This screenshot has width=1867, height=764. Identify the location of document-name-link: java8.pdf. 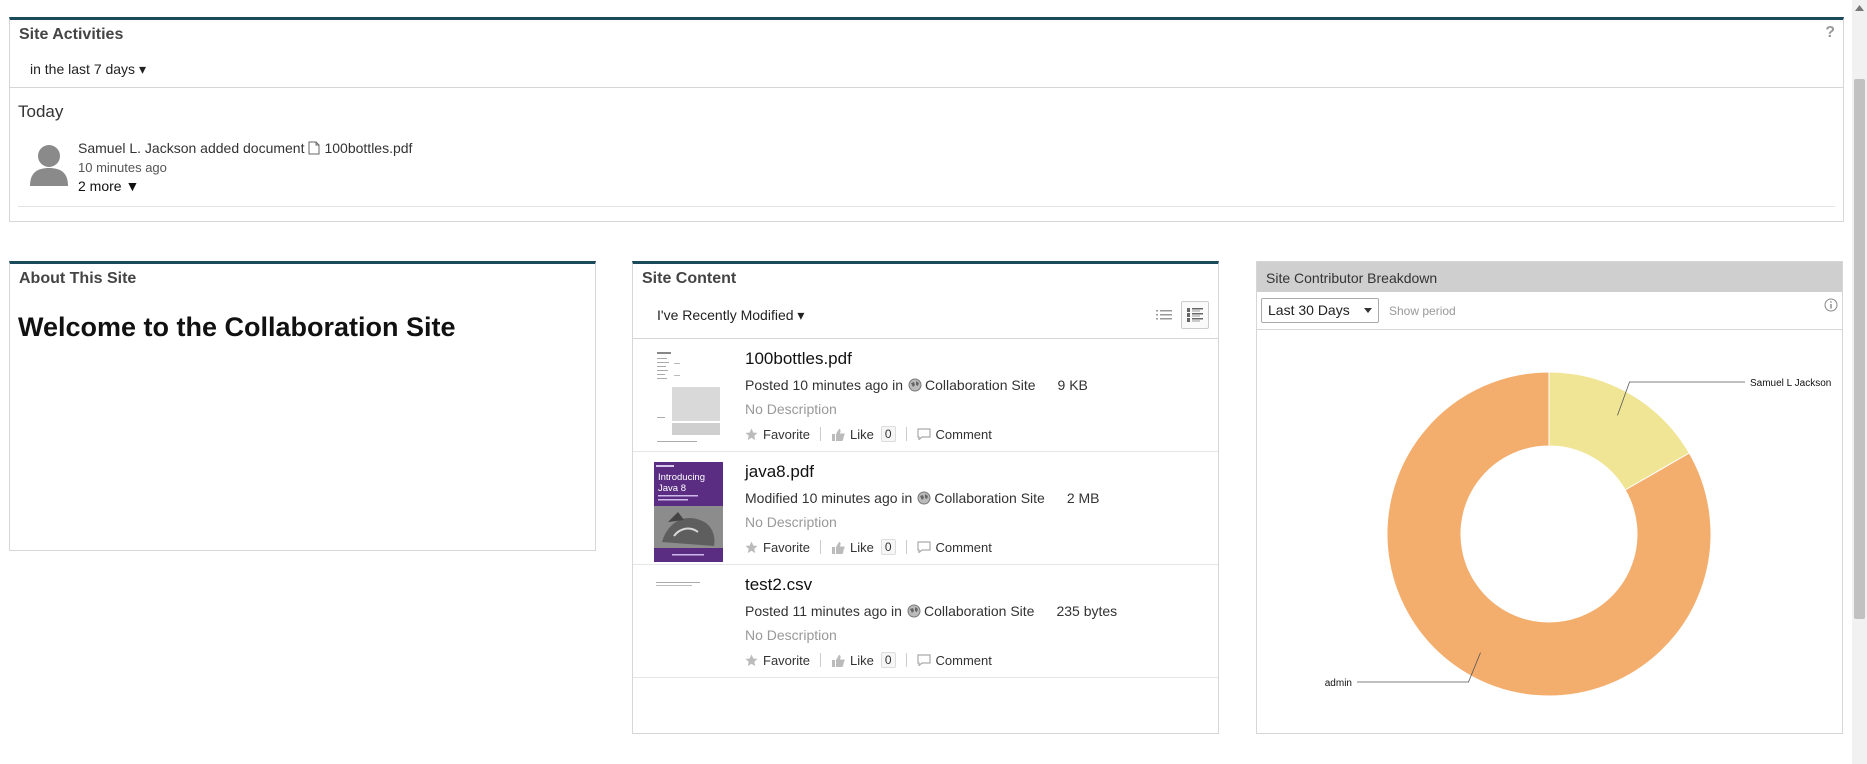
(779, 472).